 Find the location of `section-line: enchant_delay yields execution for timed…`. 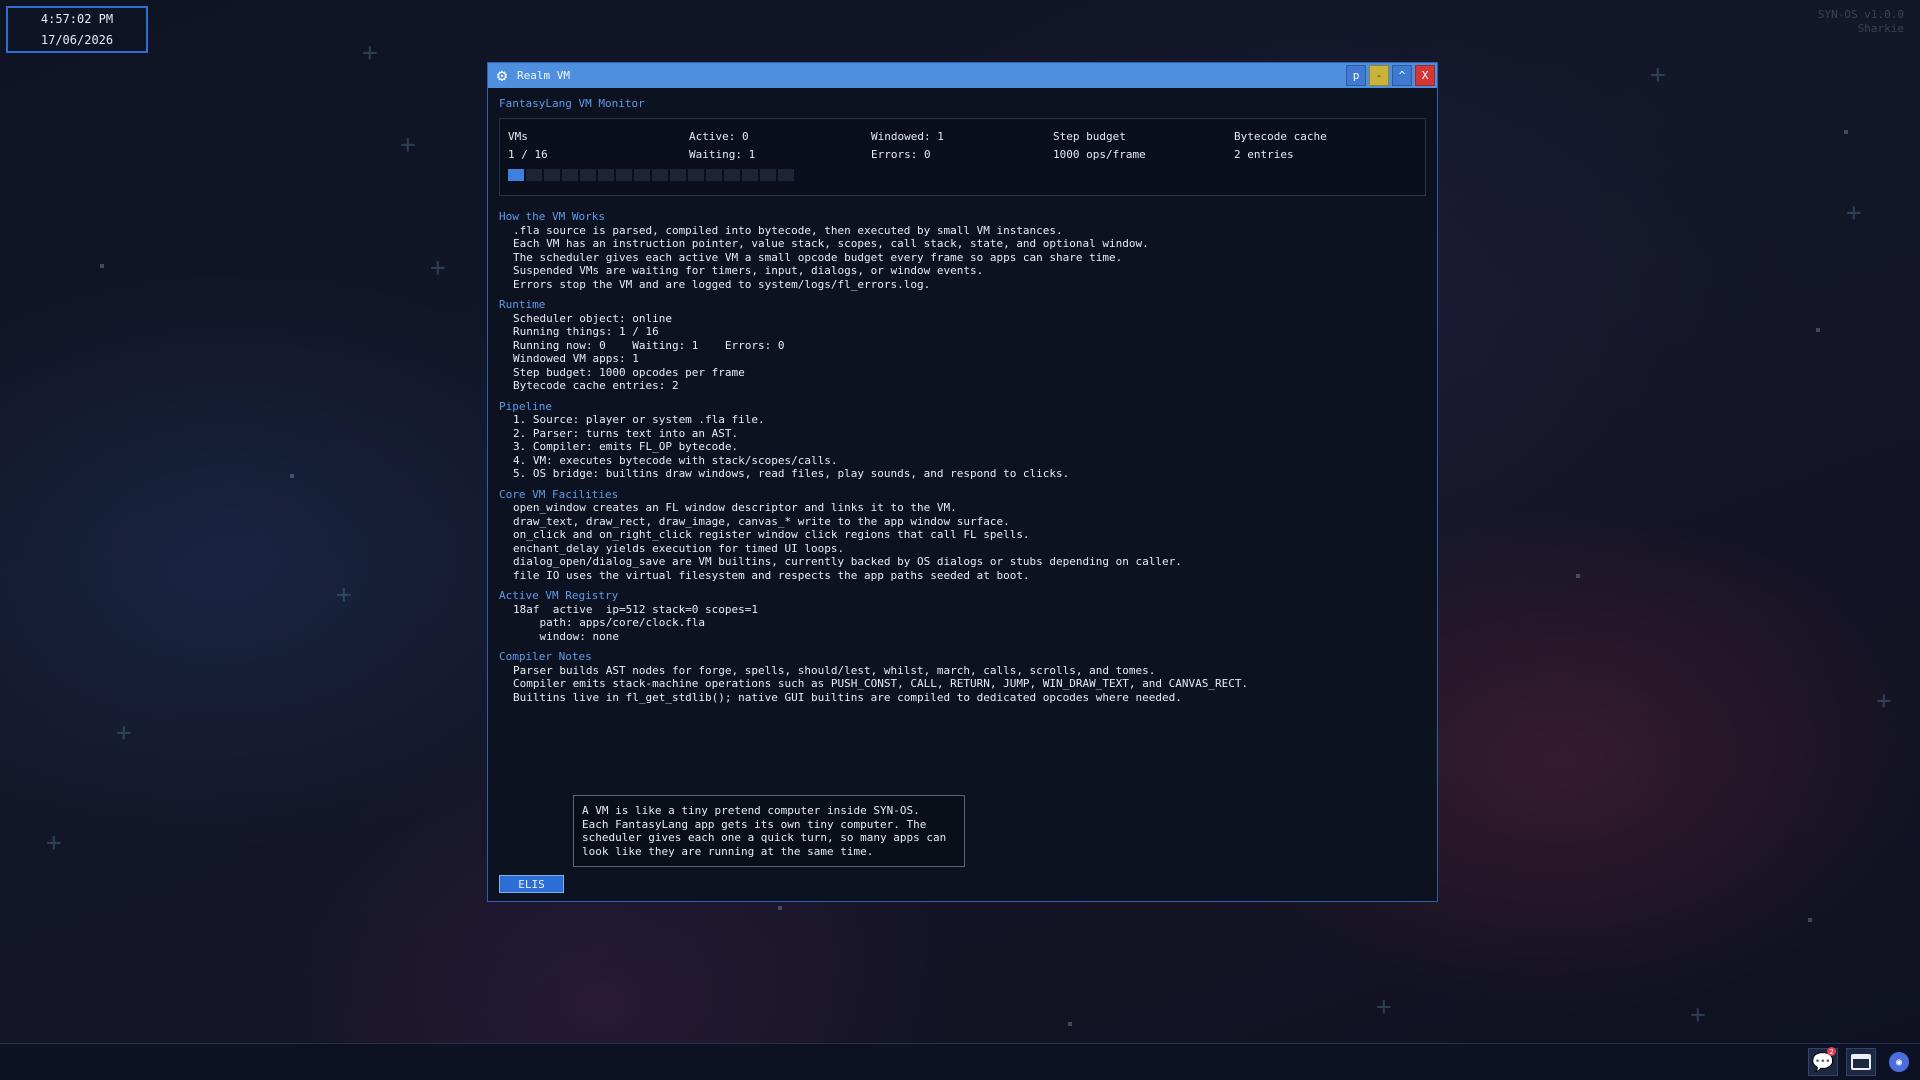

section-line: enchant_delay yields execution for timed… is located at coordinates (679, 548).